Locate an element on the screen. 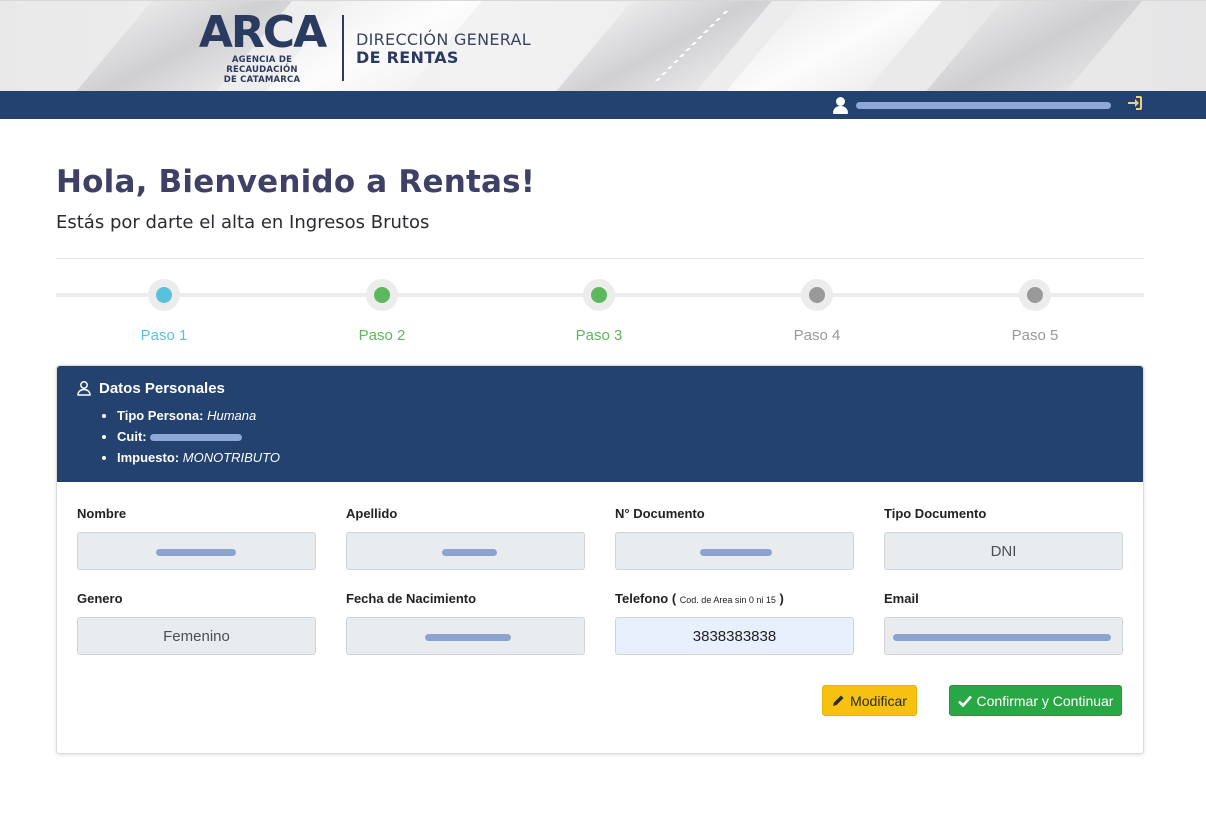 The width and height of the screenshot is (1206, 834). top-navbar is located at coordinates (603, 105).